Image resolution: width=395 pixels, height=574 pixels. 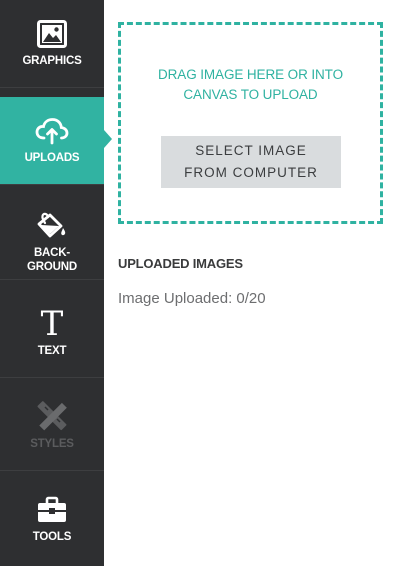 I want to click on sidebar-item-label: STYLES, so click(x=52, y=444).